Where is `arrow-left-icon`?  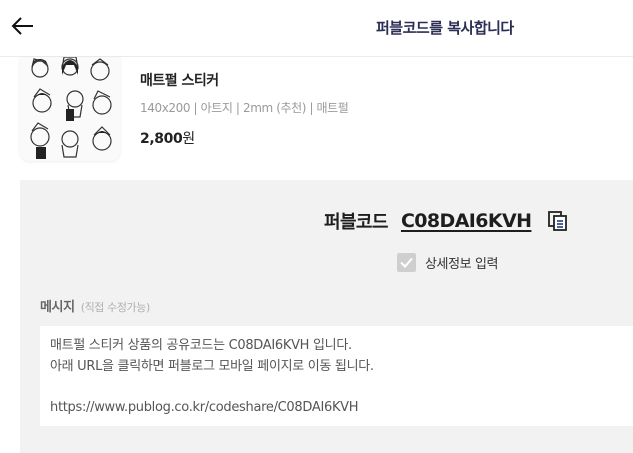 arrow-left-icon is located at coordinates (22, 26).